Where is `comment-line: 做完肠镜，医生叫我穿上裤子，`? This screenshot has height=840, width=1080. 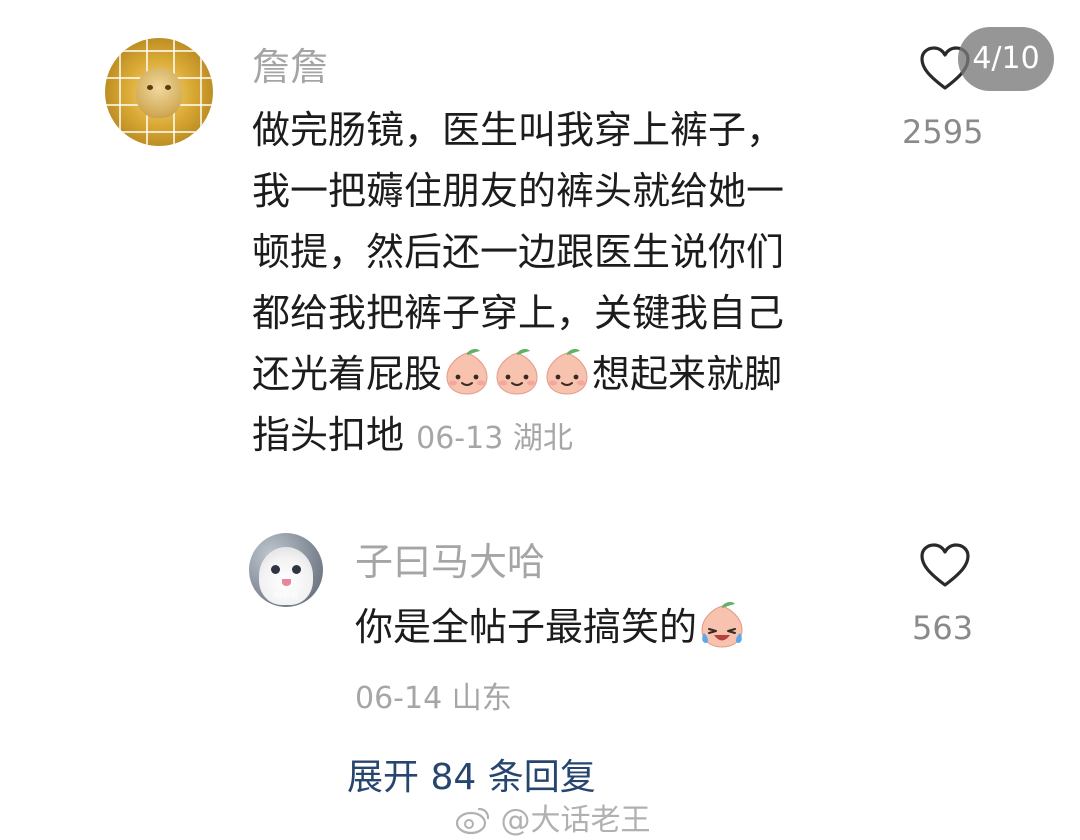
comment-line: 做完肠镜，医生叫我穿上裤子， is located at coordinates (518, 130).